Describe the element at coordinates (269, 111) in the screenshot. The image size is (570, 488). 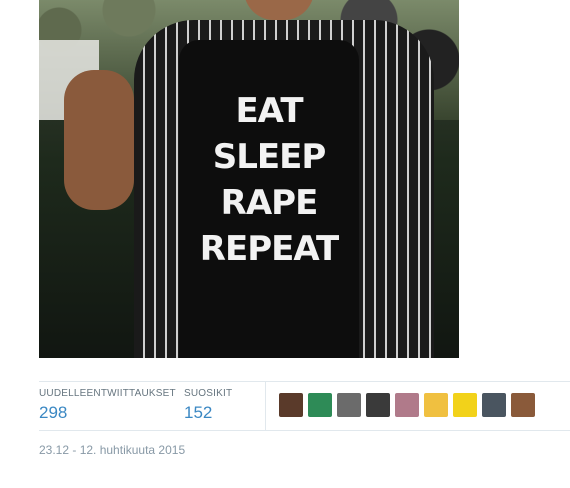
I see `shirt-line: EAT` at that location.